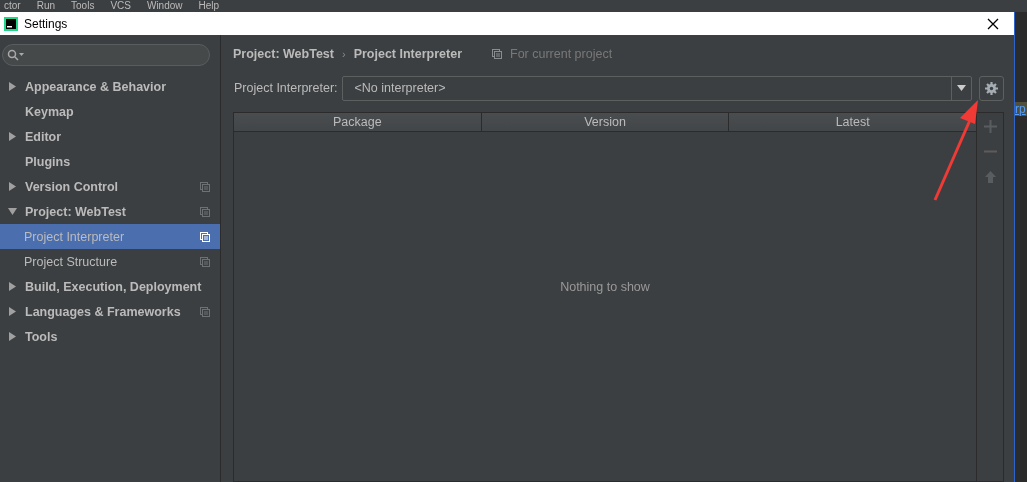 This screenshot has width=1027, height=482. Describe the element at coordinates (16, 55) in the screenshot. I see `search-icon` at that location.